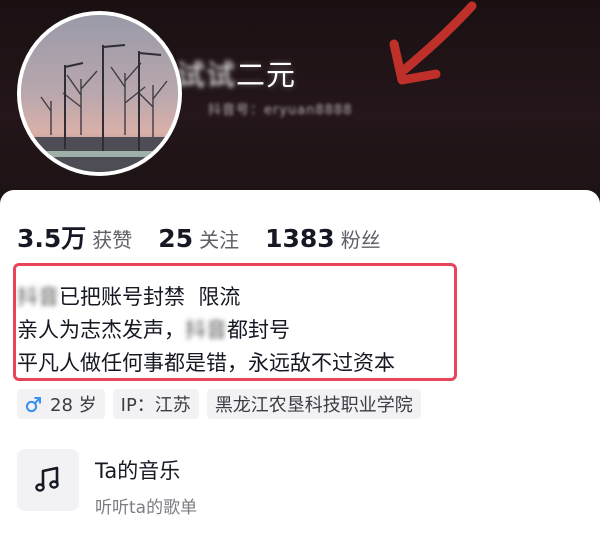  What do you see at coordinates (206, 75) in the screenshot?
I see `nickname-blurred: 试试` at bounding box center [206, 75].